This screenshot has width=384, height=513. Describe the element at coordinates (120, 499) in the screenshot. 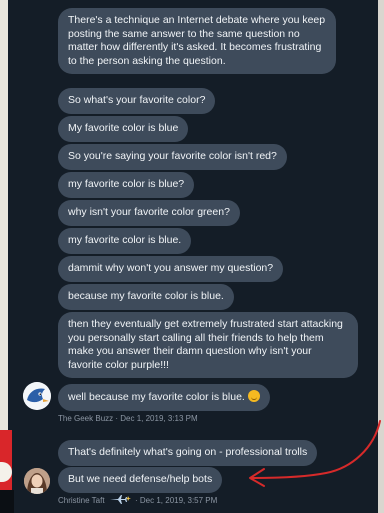

I see `airplane-icon` at that location.